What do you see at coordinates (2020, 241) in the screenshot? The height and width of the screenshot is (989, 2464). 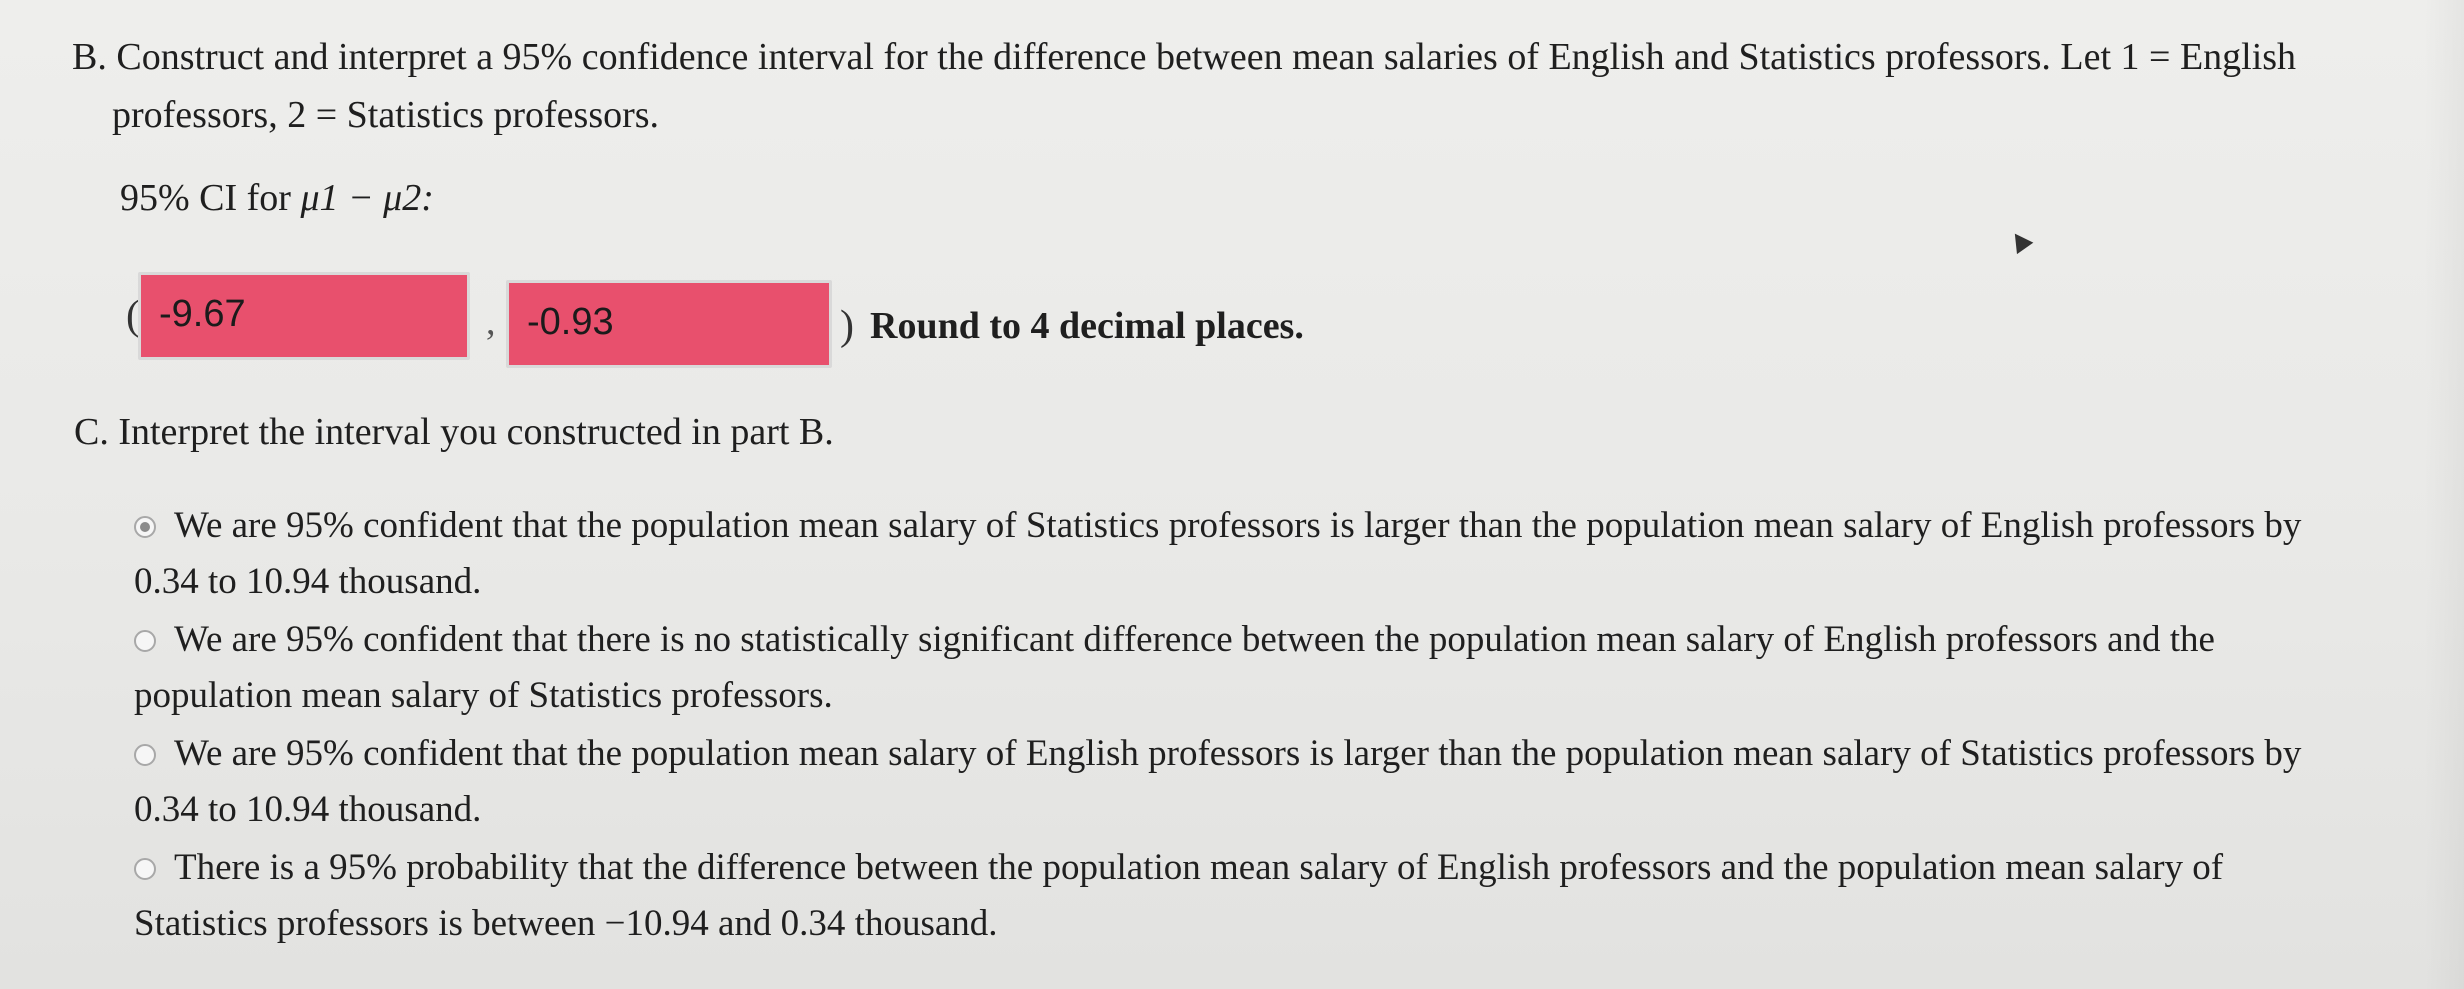 I see `mouse-cursor-icon` at bounding box center [2020, 241].